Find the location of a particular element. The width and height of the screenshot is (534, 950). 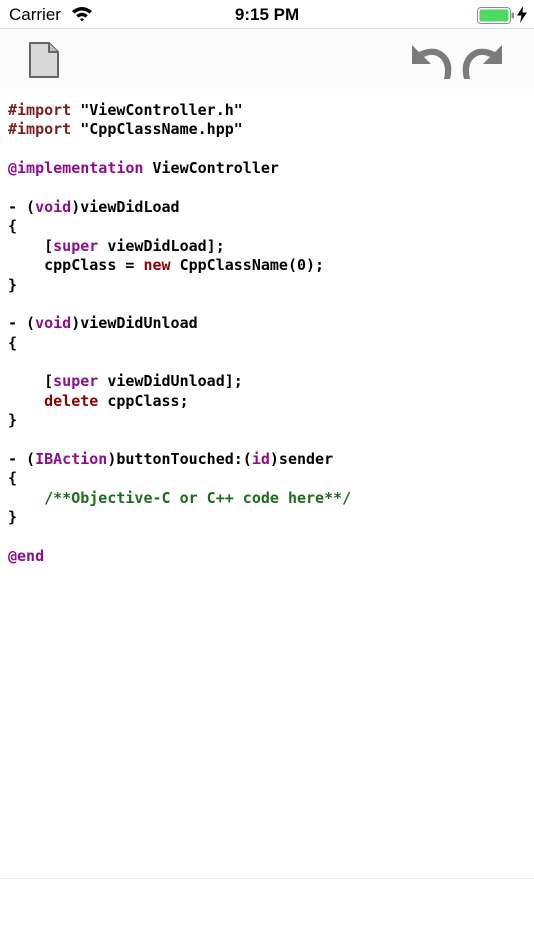

redo-icon is located at coordinates (482, 63).